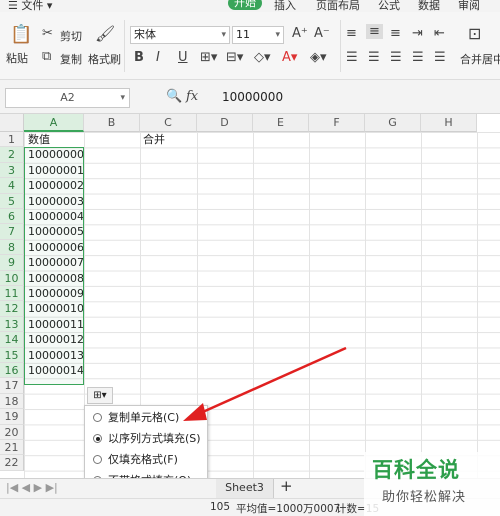  What do you see at coordinates (32, 487) in the screenshot?
I see `sheet-nav-icon: |◀ ◀ ▶ ▶|` at bounding box center [32, 487].